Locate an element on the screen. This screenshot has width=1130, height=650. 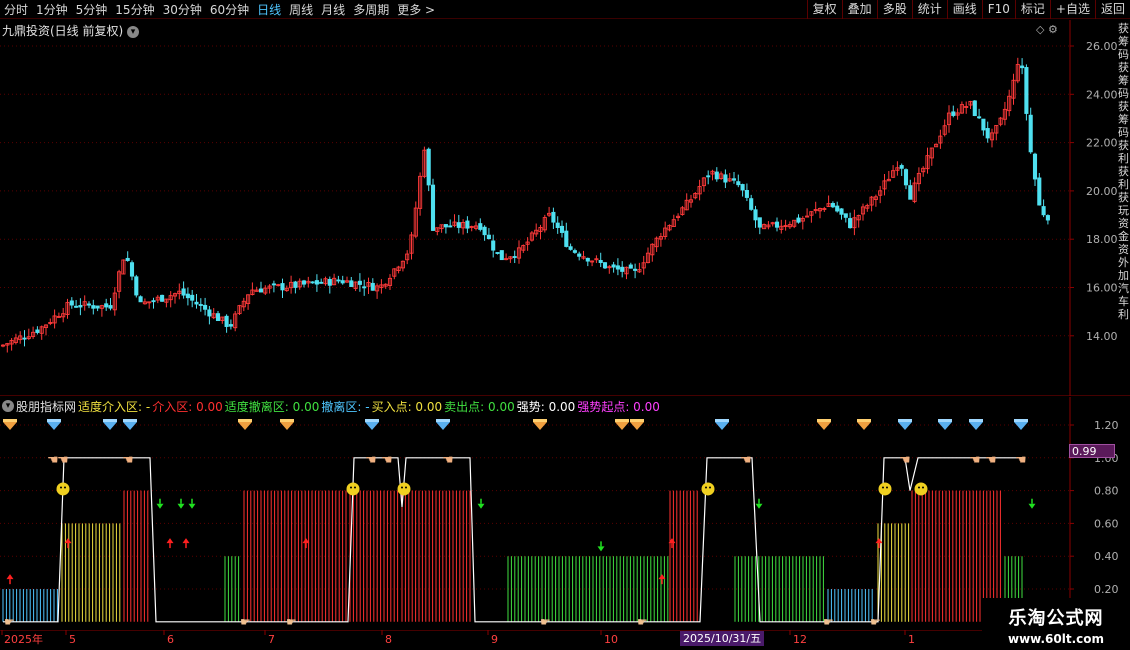
date-axis: 2025年 5 6 7 8 9 10 12 1 is located at coordinates (565, 638).